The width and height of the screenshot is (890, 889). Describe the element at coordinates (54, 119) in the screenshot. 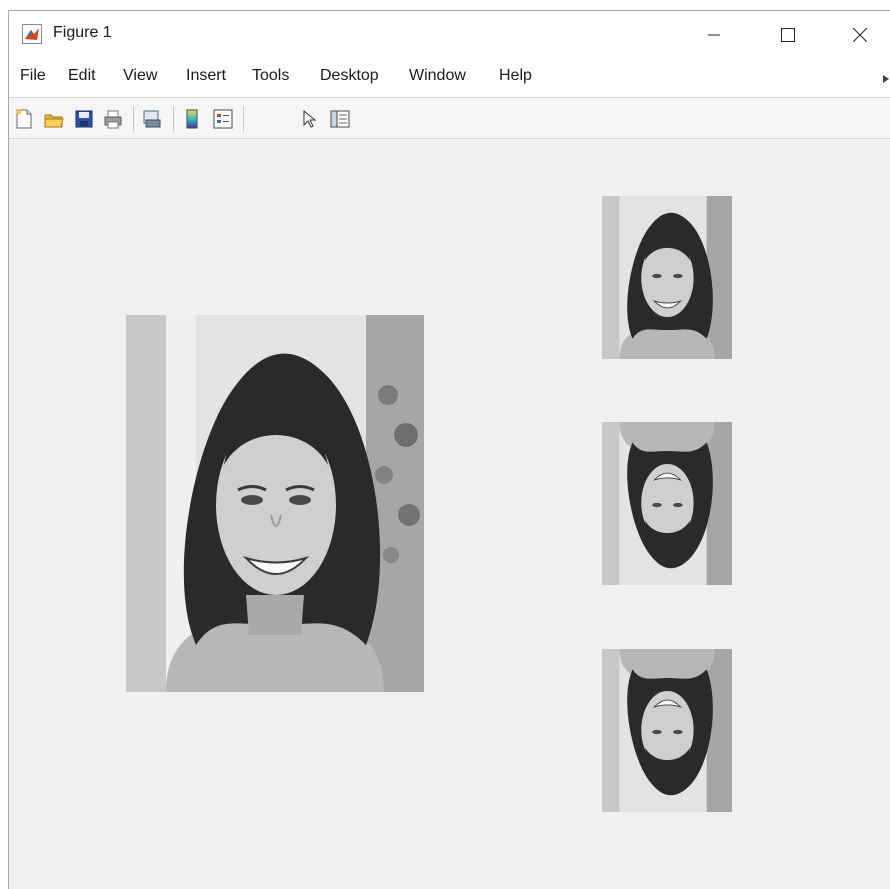

I see `open-file-icon` at that location.